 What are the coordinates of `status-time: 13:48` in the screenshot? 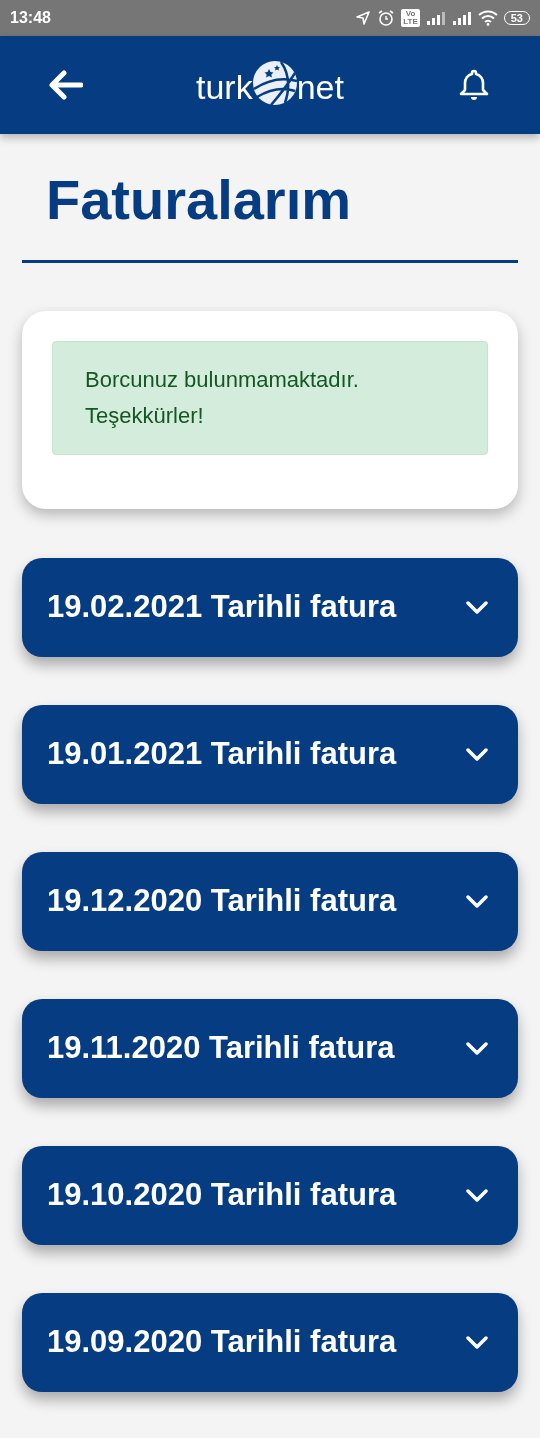 It's located at (30, 18).